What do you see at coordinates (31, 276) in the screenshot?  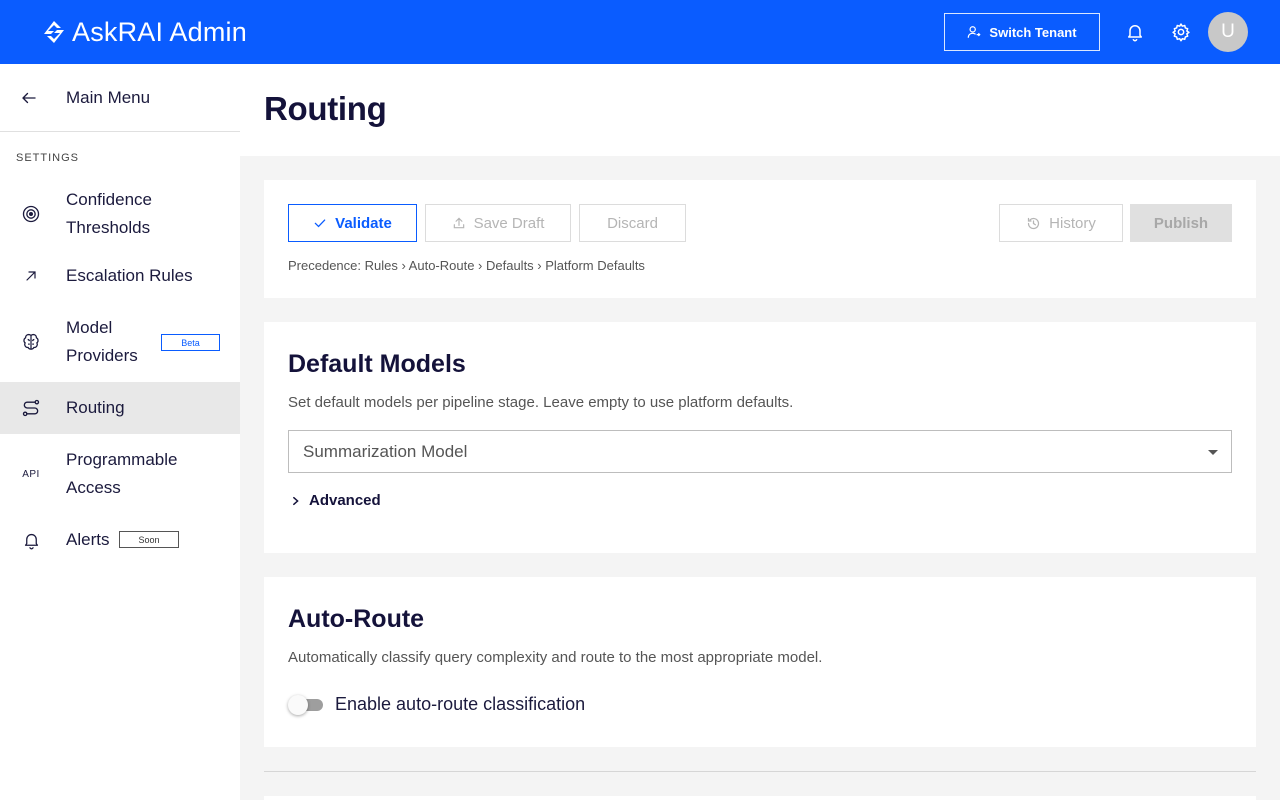 I see `arrow-up-right-icon` at bounding box center [31, 276].